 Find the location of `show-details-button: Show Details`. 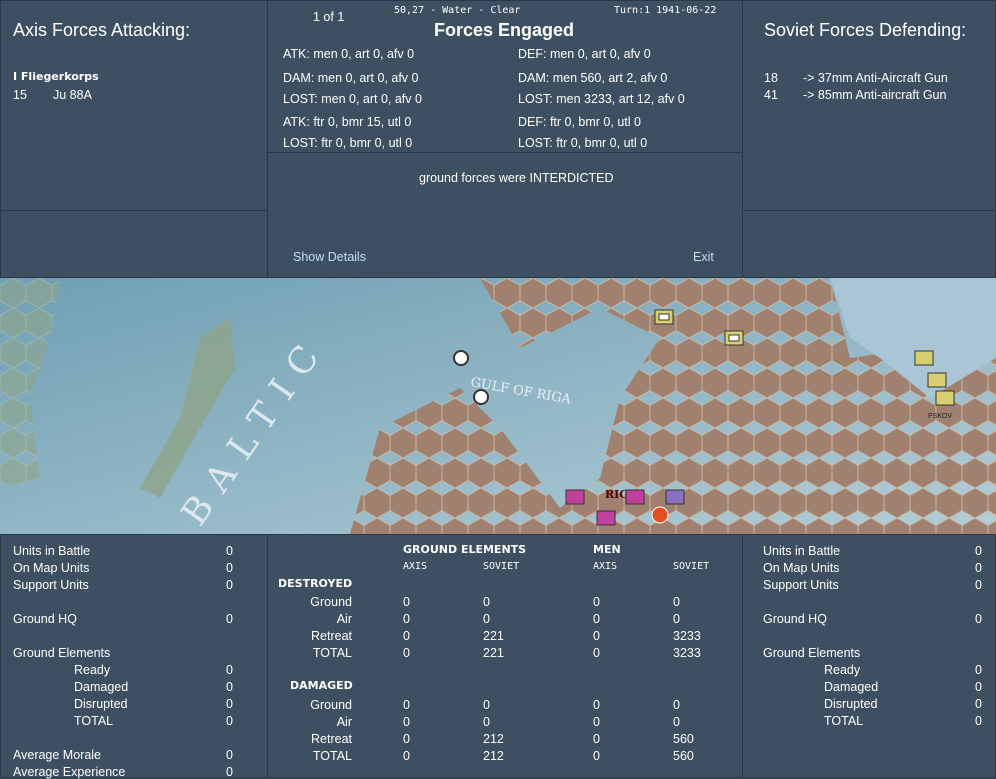

show-details-button: Show Details is located at coordinates (329, 257).